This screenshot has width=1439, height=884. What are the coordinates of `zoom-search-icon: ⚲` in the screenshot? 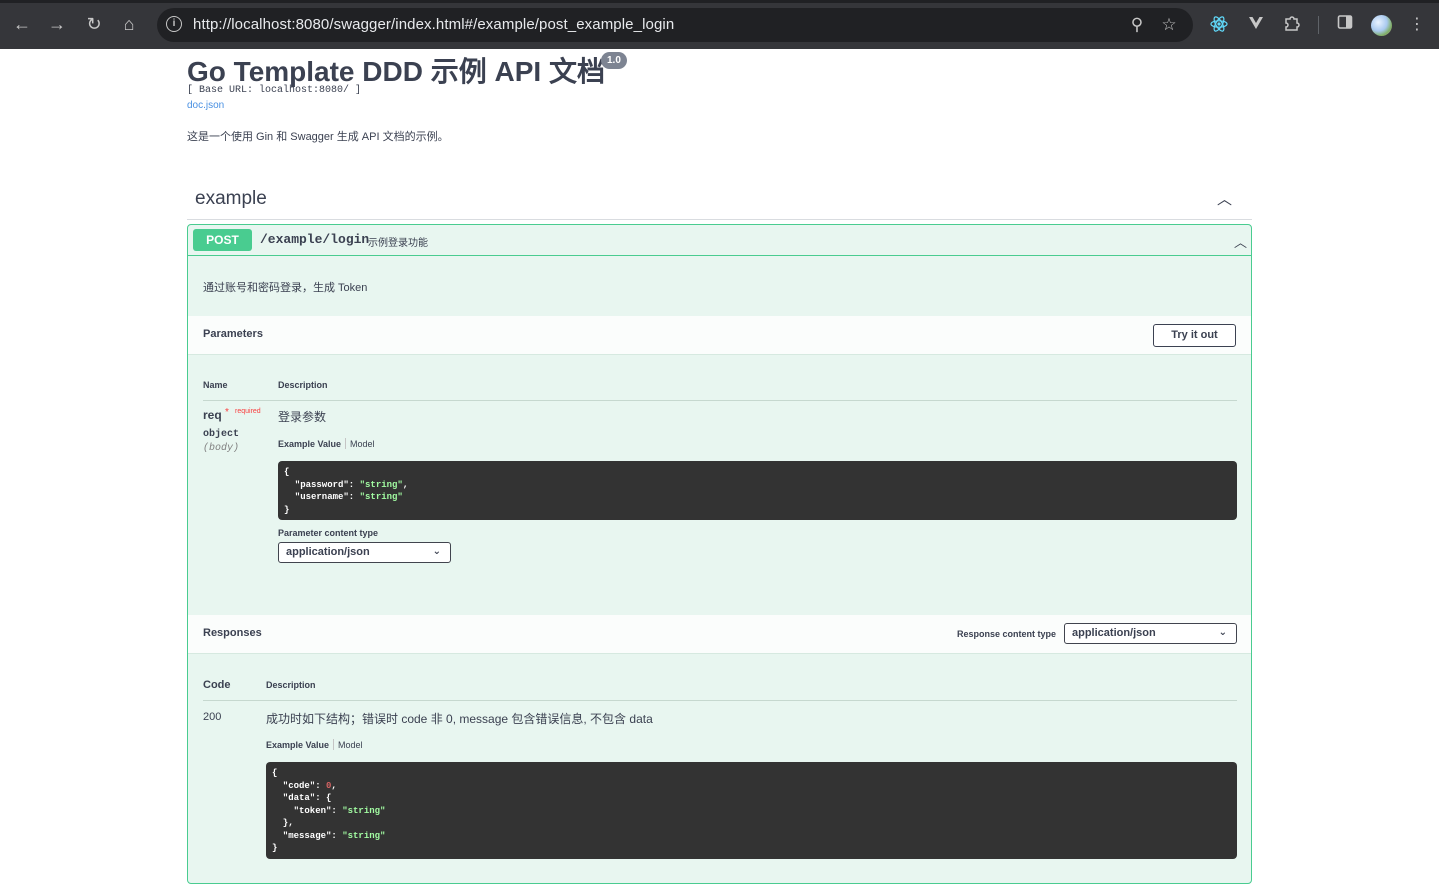 It's located at (1137, 25).